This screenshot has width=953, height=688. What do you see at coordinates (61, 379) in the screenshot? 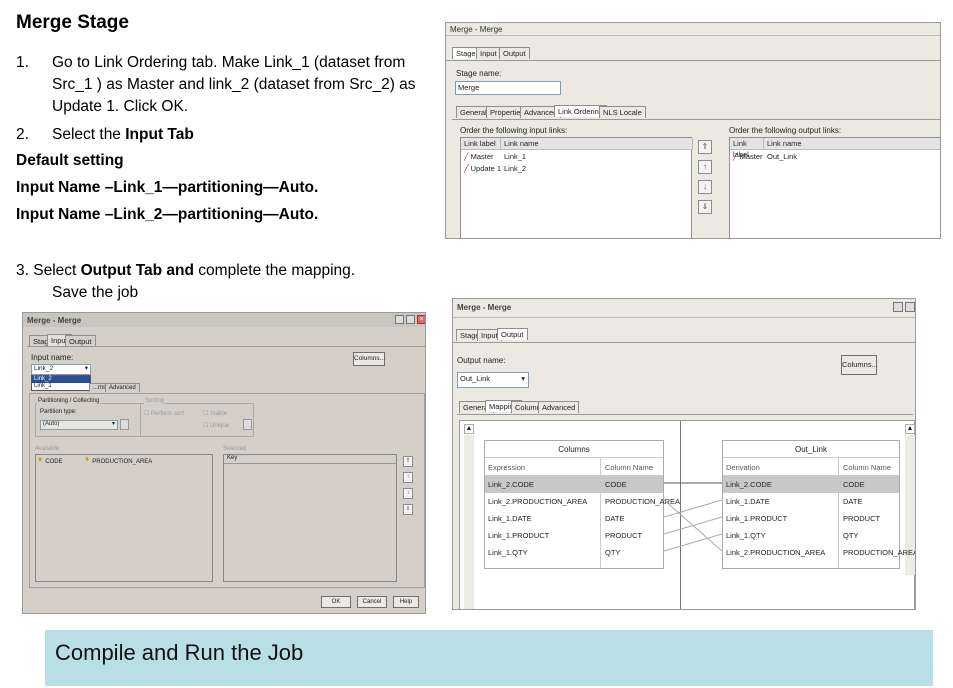
I see `dropdown-option: Link_2` at bounding box center [61, 379].